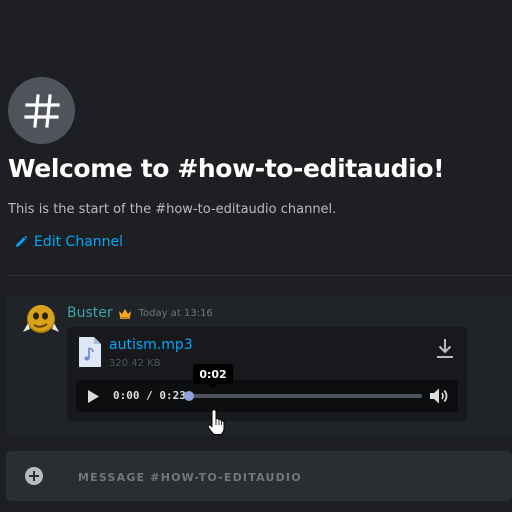 The width and height of the screenshot is (512, 512). Describe the element at coordinates (149, 395) in the screenshot. I see `audio-time-display: 0:00 / 0:23` at that location.